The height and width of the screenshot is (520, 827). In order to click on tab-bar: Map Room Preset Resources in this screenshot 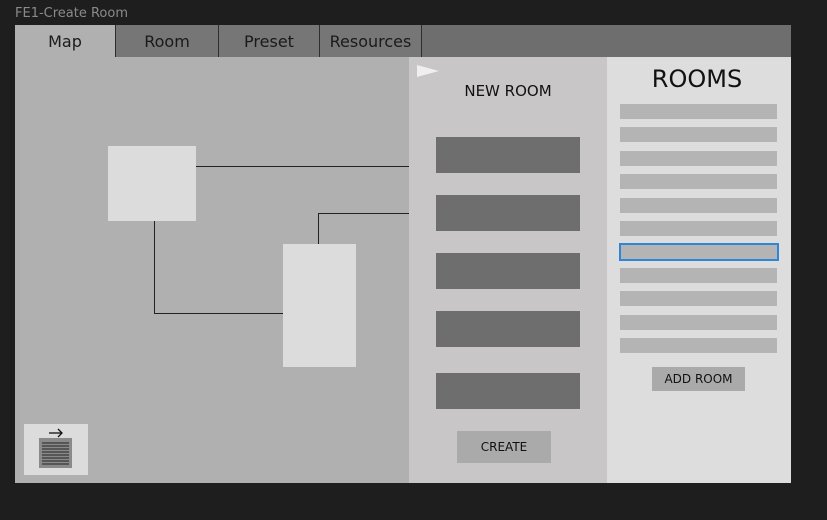, I will do `click(403, 41)`.